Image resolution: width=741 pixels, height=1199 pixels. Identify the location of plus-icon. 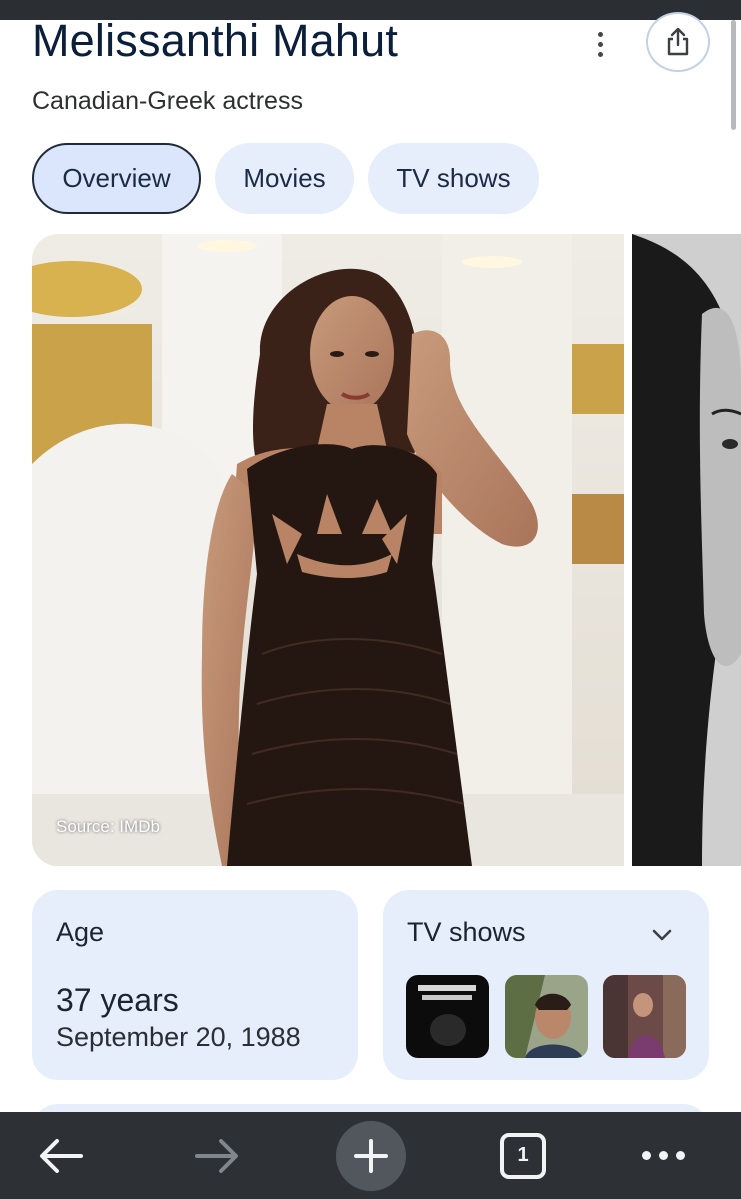
(371, 1155).